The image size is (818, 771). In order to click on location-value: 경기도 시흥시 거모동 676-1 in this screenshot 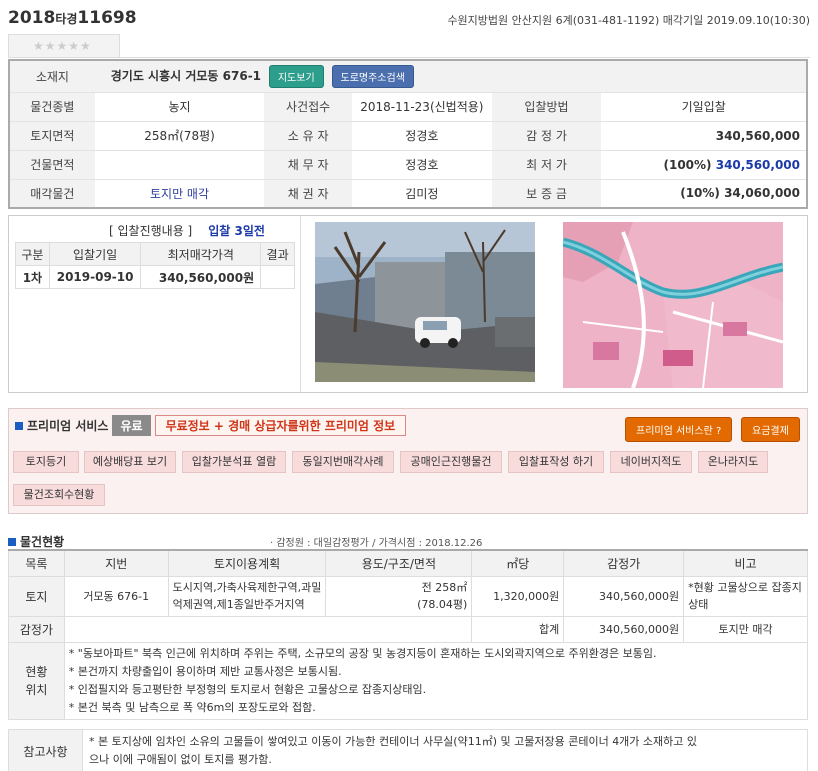, I will do `click(186, 75)`.